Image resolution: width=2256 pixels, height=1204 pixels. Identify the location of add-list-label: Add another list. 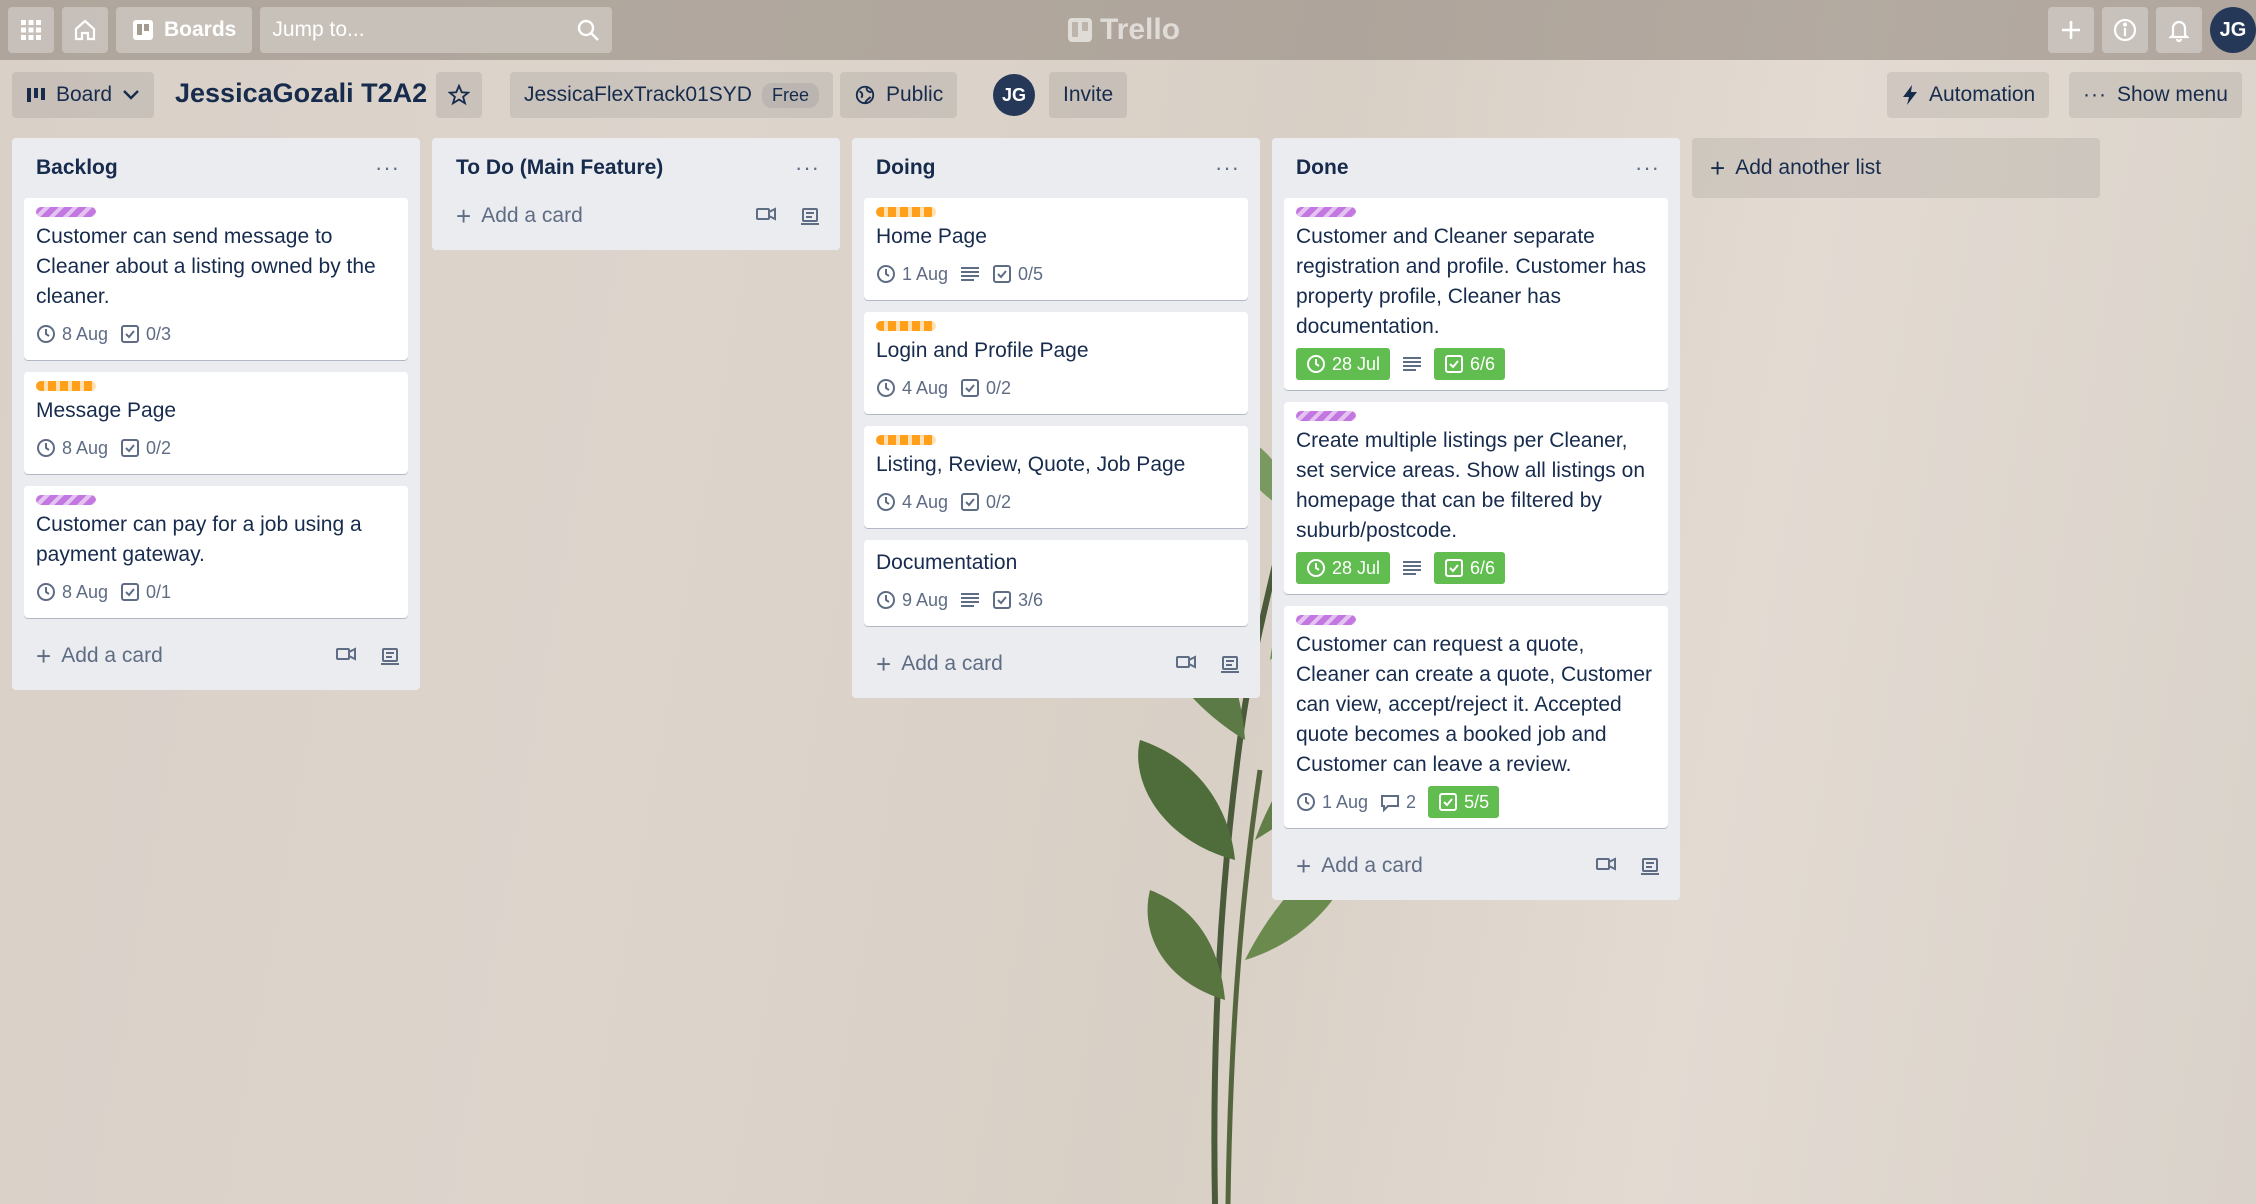
(1808, 167).